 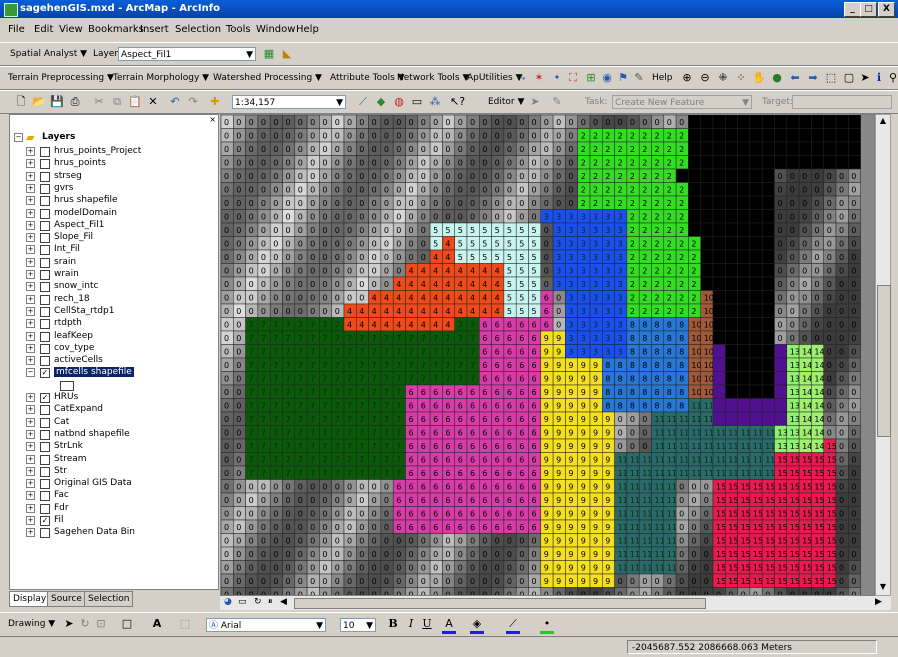 What do you see at coordinates (287, 54) in the screenshot?
I see `contour-icon: ◣` at bounding box center [287, 54].